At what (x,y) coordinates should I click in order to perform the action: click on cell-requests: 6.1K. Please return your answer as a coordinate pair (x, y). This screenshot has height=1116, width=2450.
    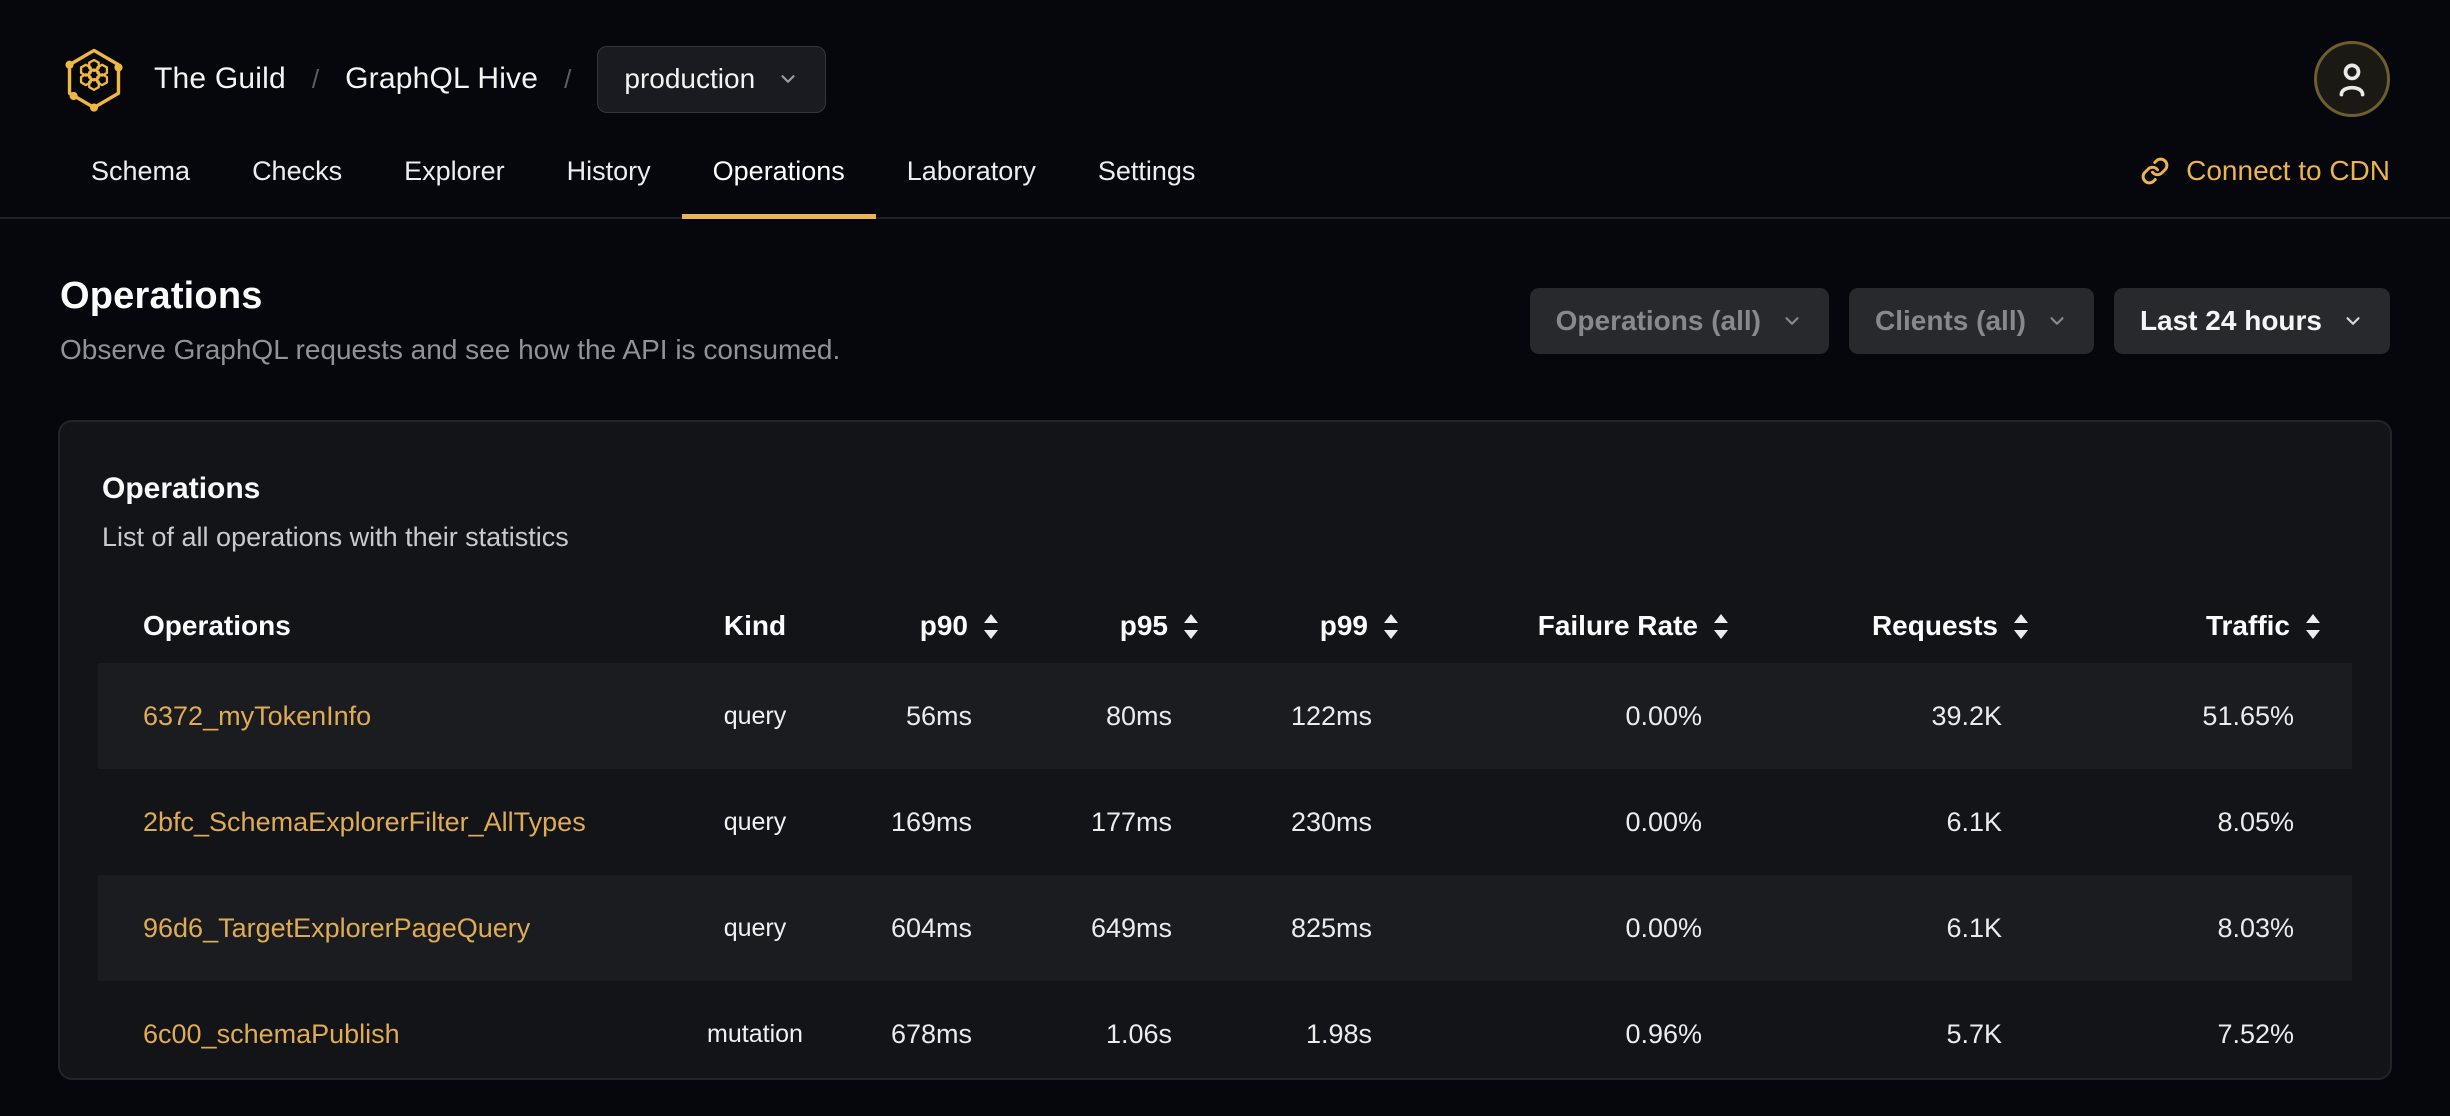
    Looking at the image, I should click on (1974, 927).